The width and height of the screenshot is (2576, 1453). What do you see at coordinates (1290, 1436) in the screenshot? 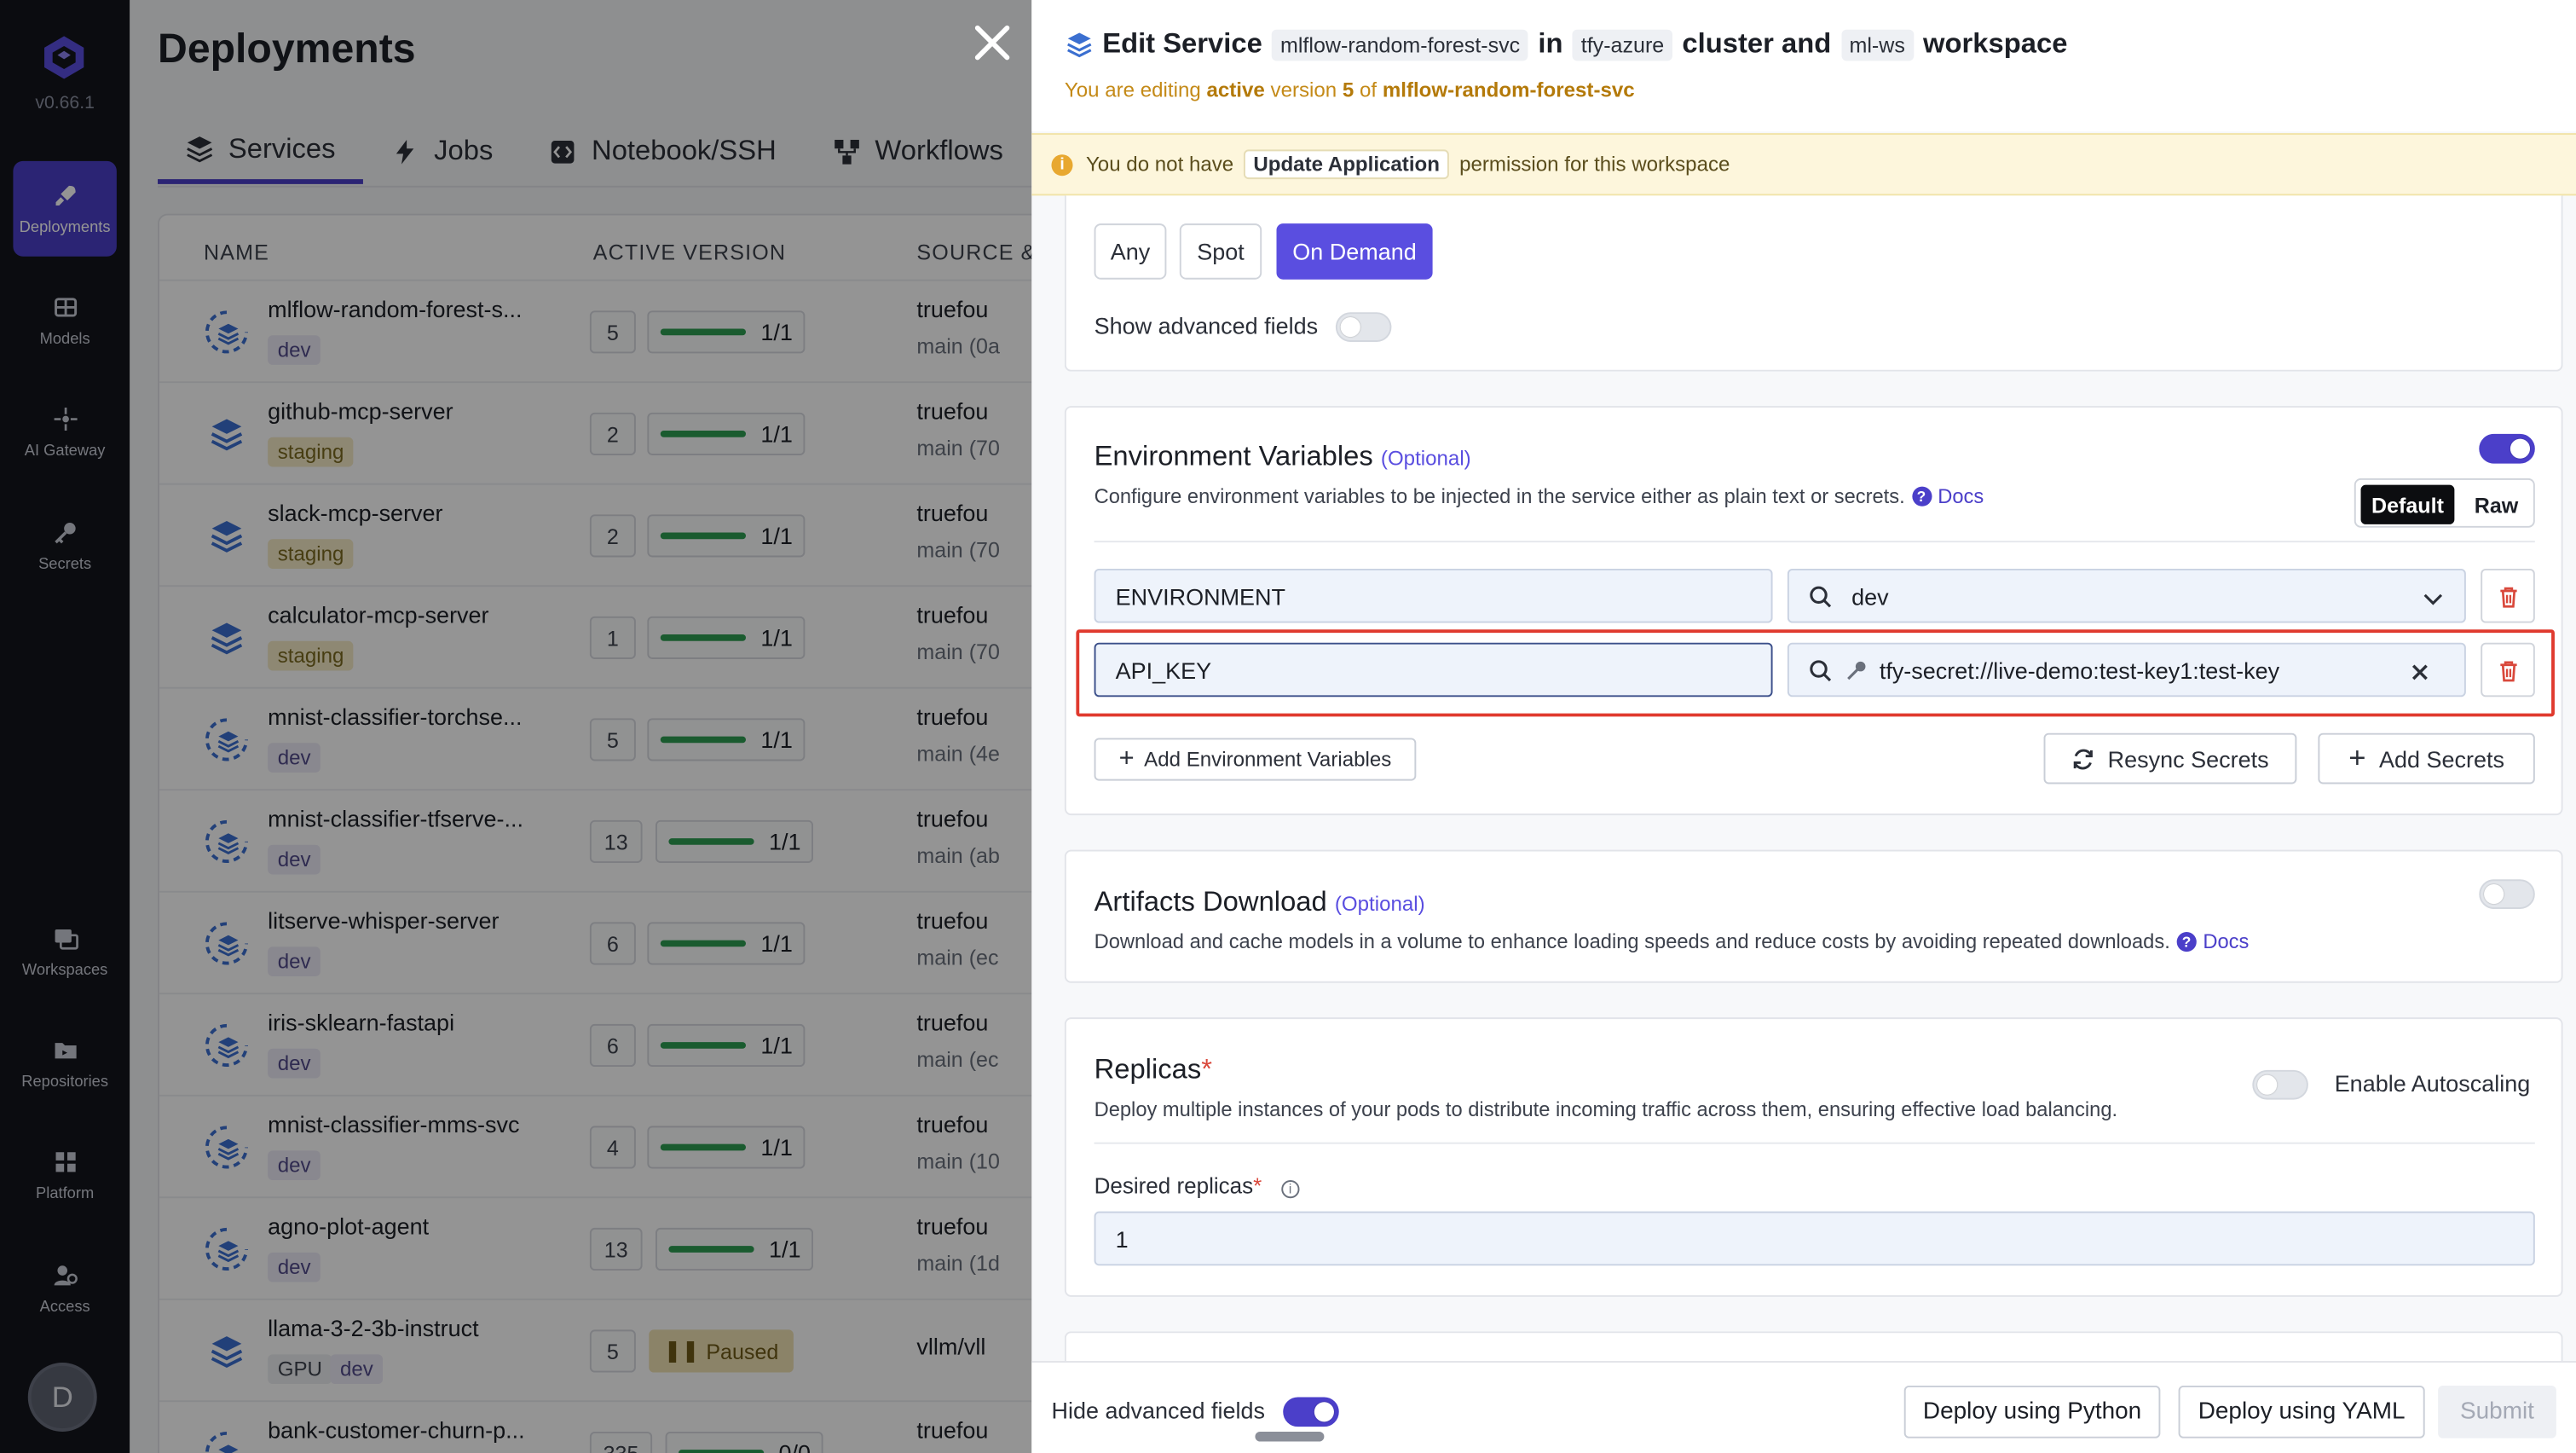
I see `scroll-handle` at bounding box center [1290, 1436].